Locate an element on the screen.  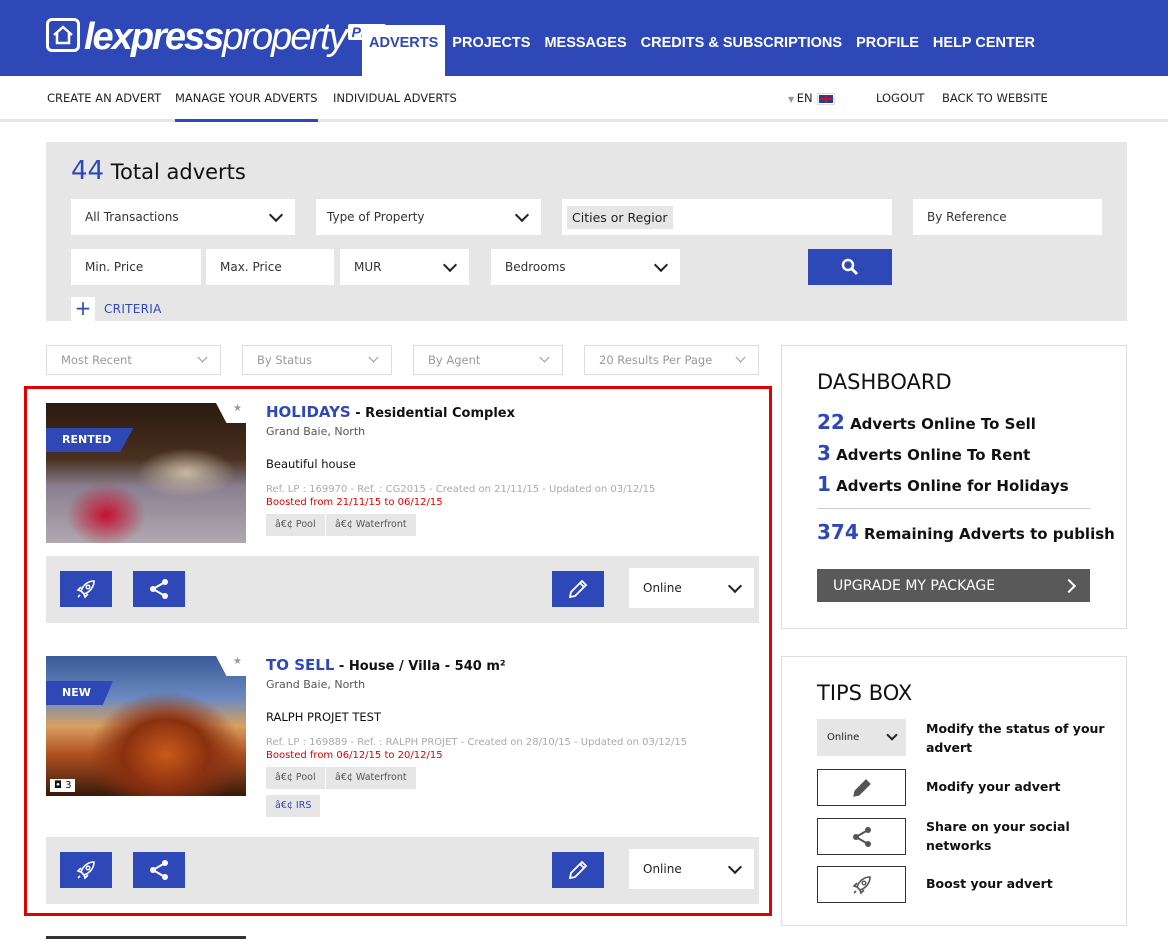
stat-online-sell: 22 Adverts Online To Sell is located at coordinates (926, 422).